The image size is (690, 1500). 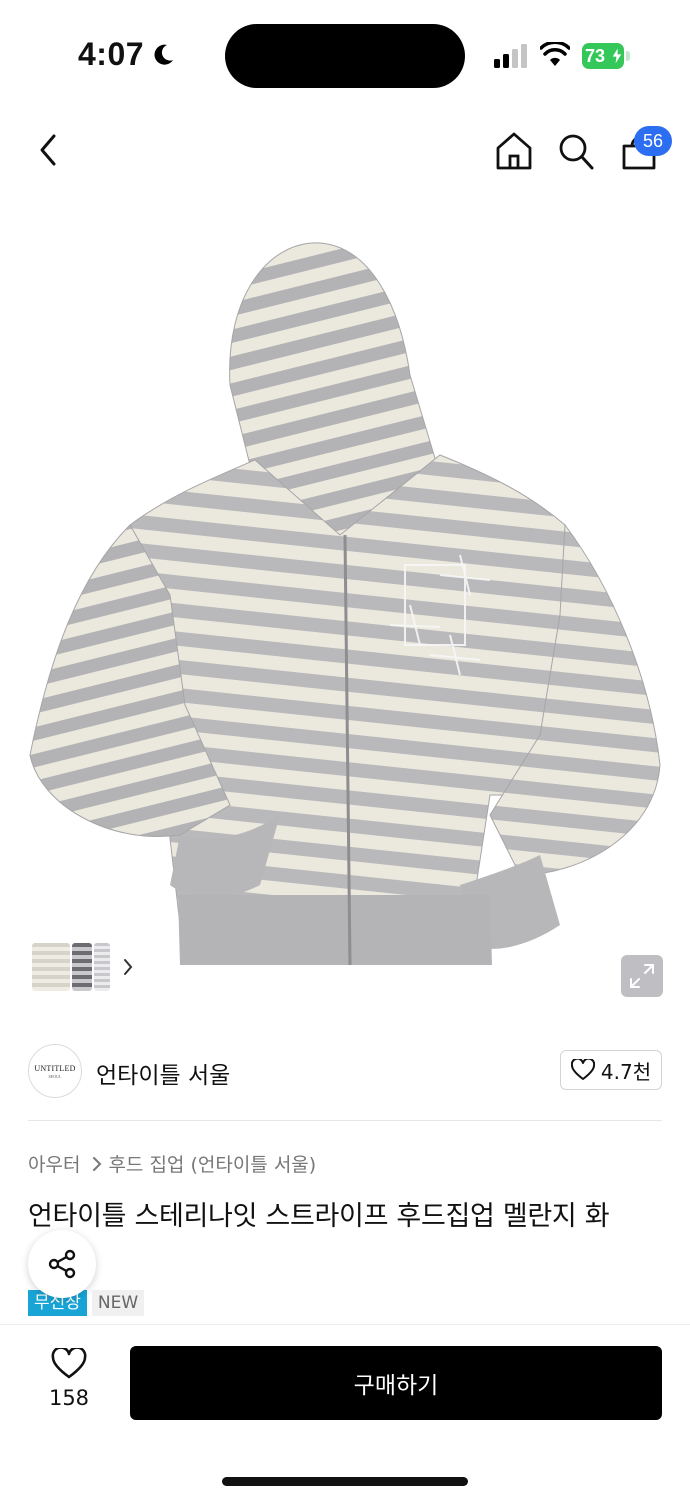 I want to click on home-indicator, so click(x=345, y=1481).